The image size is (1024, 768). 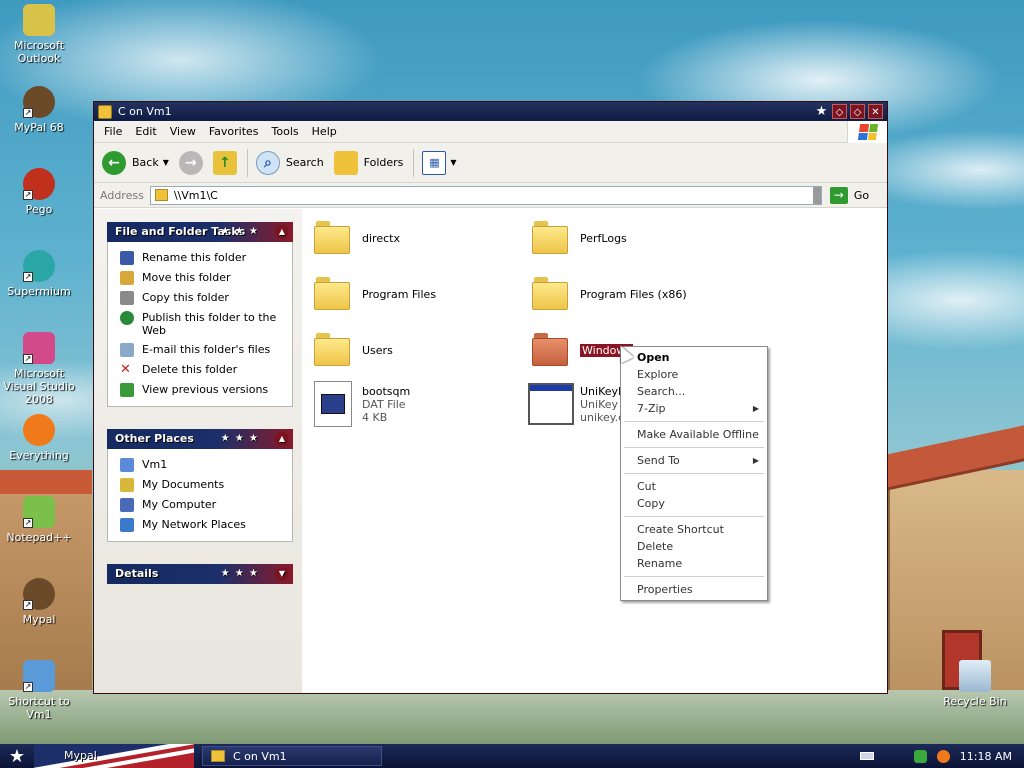 I want to click on back-label: Back, so click(x=145, y=162).